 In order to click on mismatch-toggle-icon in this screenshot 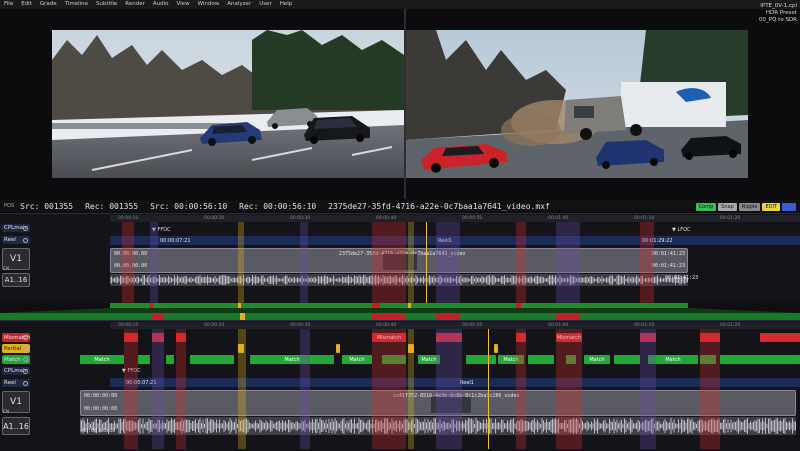, I will do `click(25, 337)`.